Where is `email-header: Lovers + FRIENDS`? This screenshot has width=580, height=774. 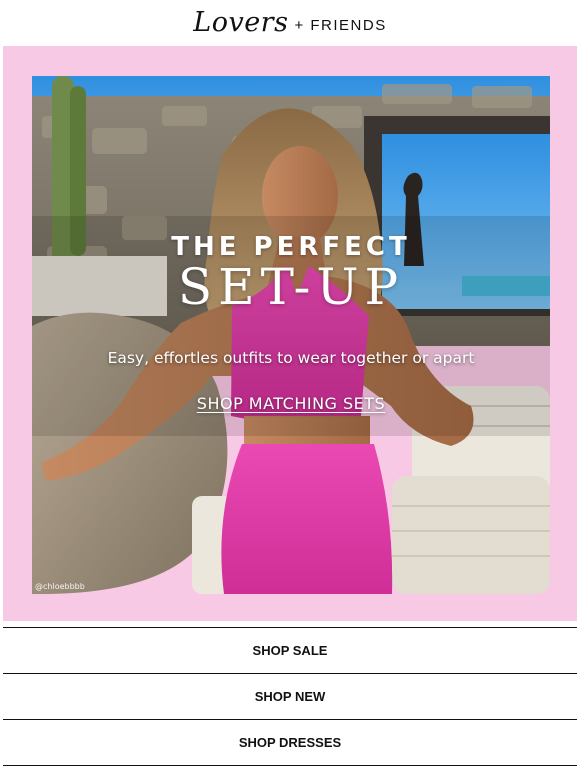 email-header: Lovers + FRIENDS is located at coordinates (290, 22).